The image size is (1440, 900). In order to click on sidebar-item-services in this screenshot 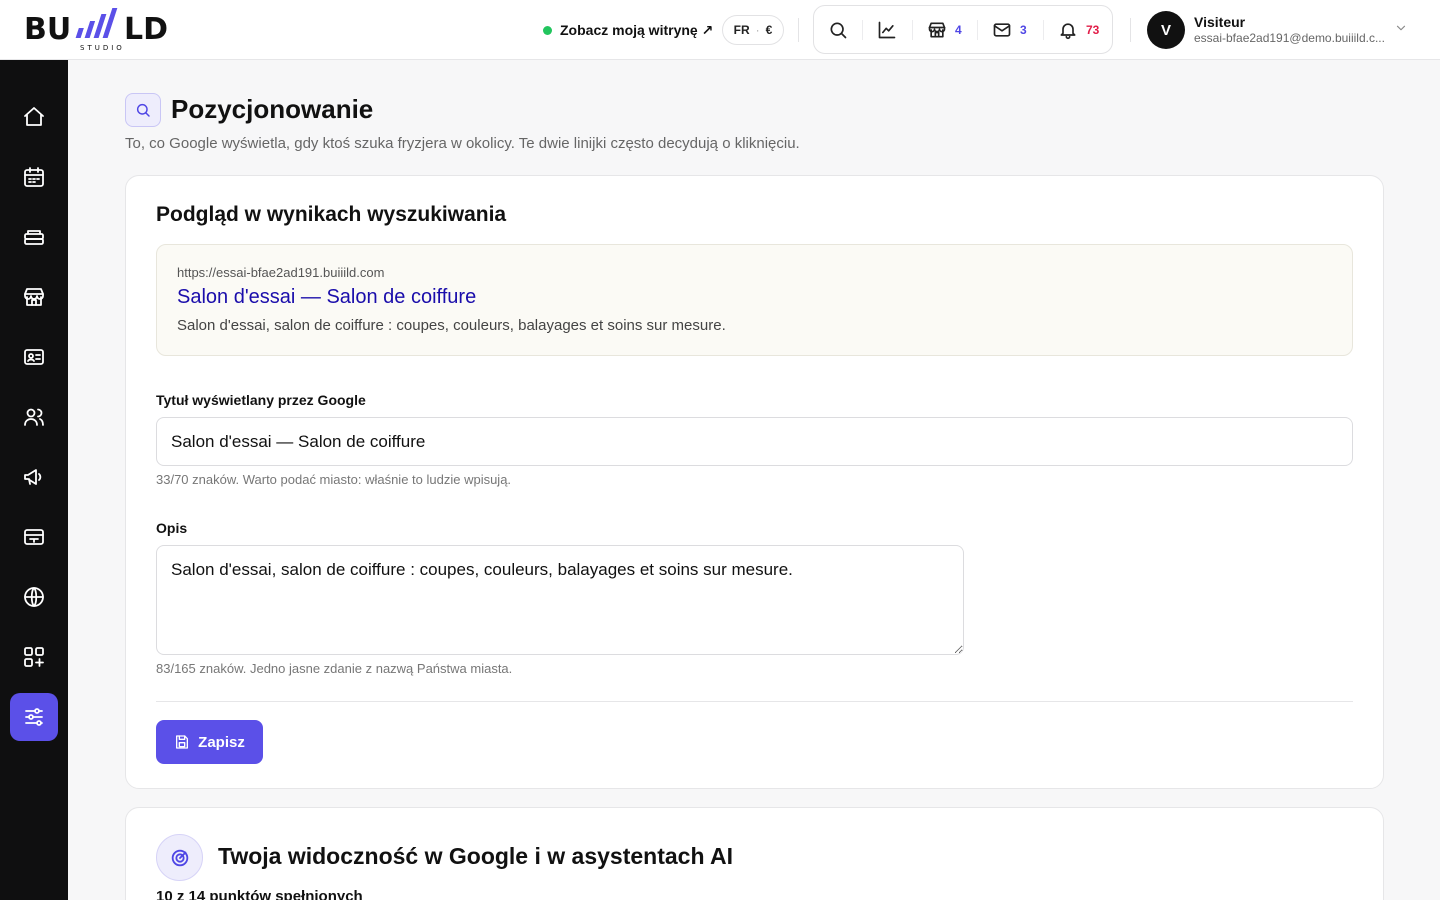, I will do `click(34, 237)`.